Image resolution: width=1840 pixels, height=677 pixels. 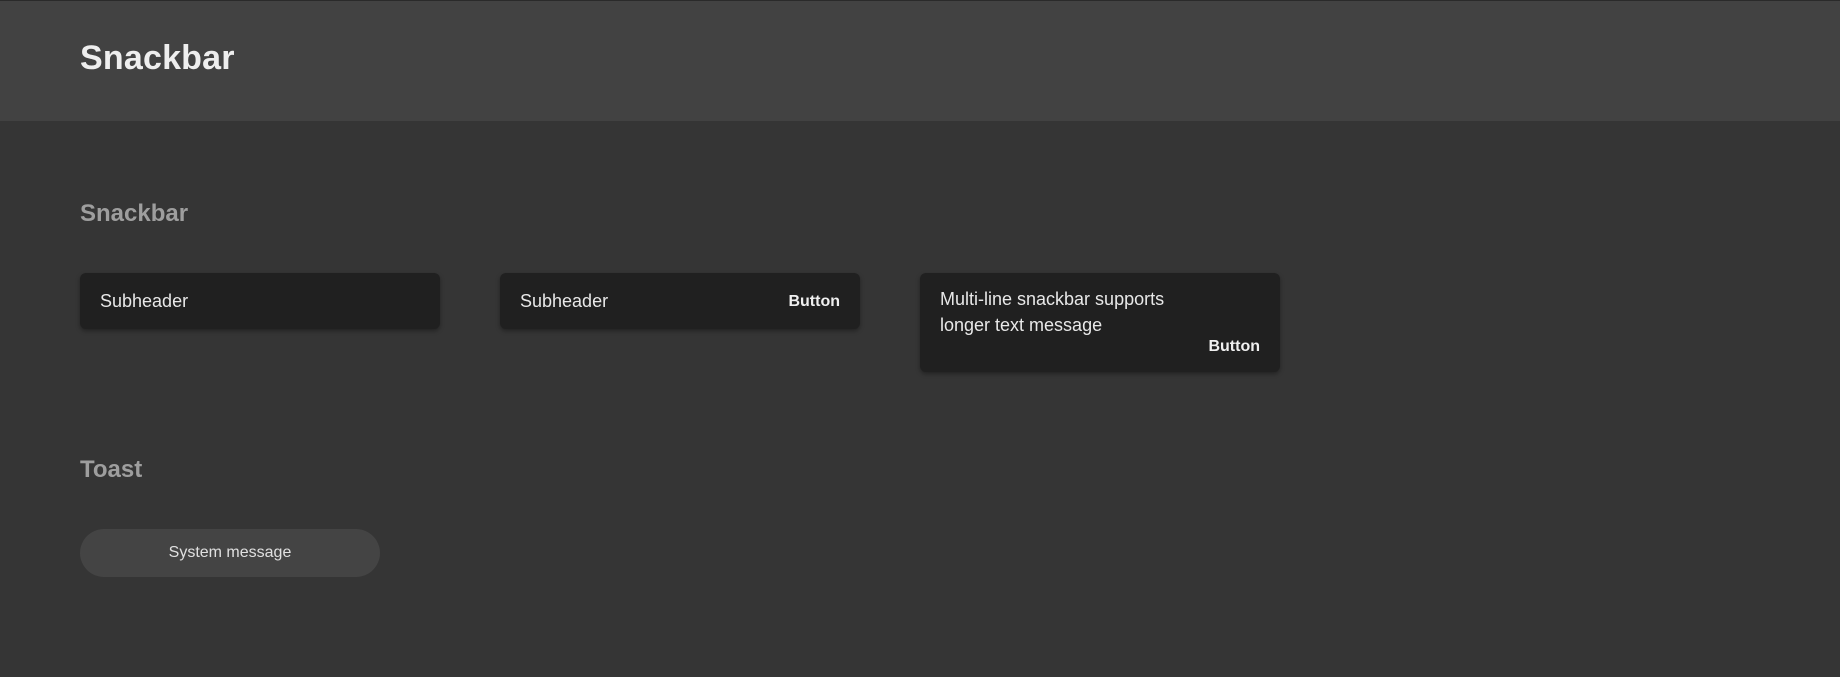 What do you see at coordinates (260, 301) in the screenshot?
I see `snackbar-simple: Subheader` at bounding box center [260, 301].